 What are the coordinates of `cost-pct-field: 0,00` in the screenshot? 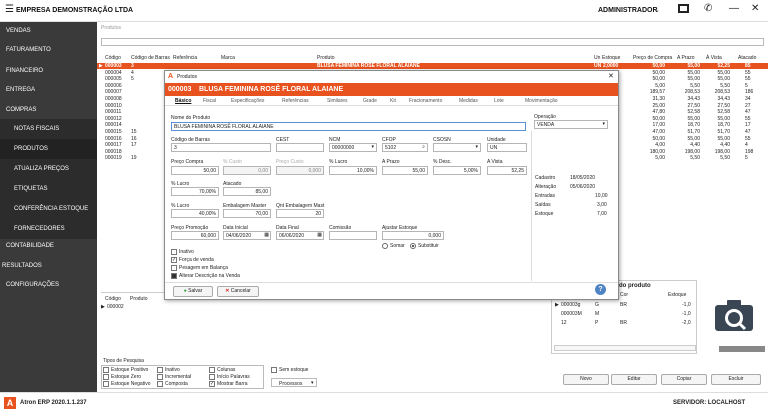 It's located at (247, 170).